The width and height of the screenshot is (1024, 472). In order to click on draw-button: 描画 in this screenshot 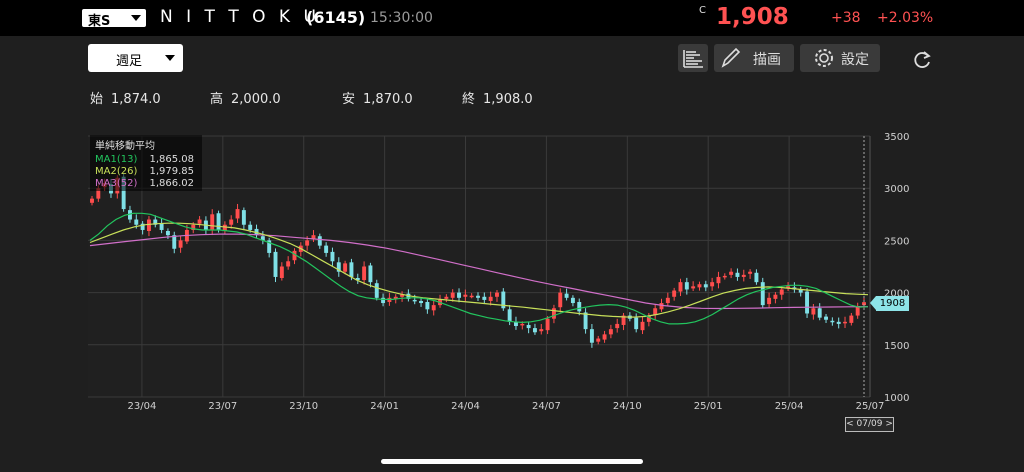, I will do `click(754, 58)`.